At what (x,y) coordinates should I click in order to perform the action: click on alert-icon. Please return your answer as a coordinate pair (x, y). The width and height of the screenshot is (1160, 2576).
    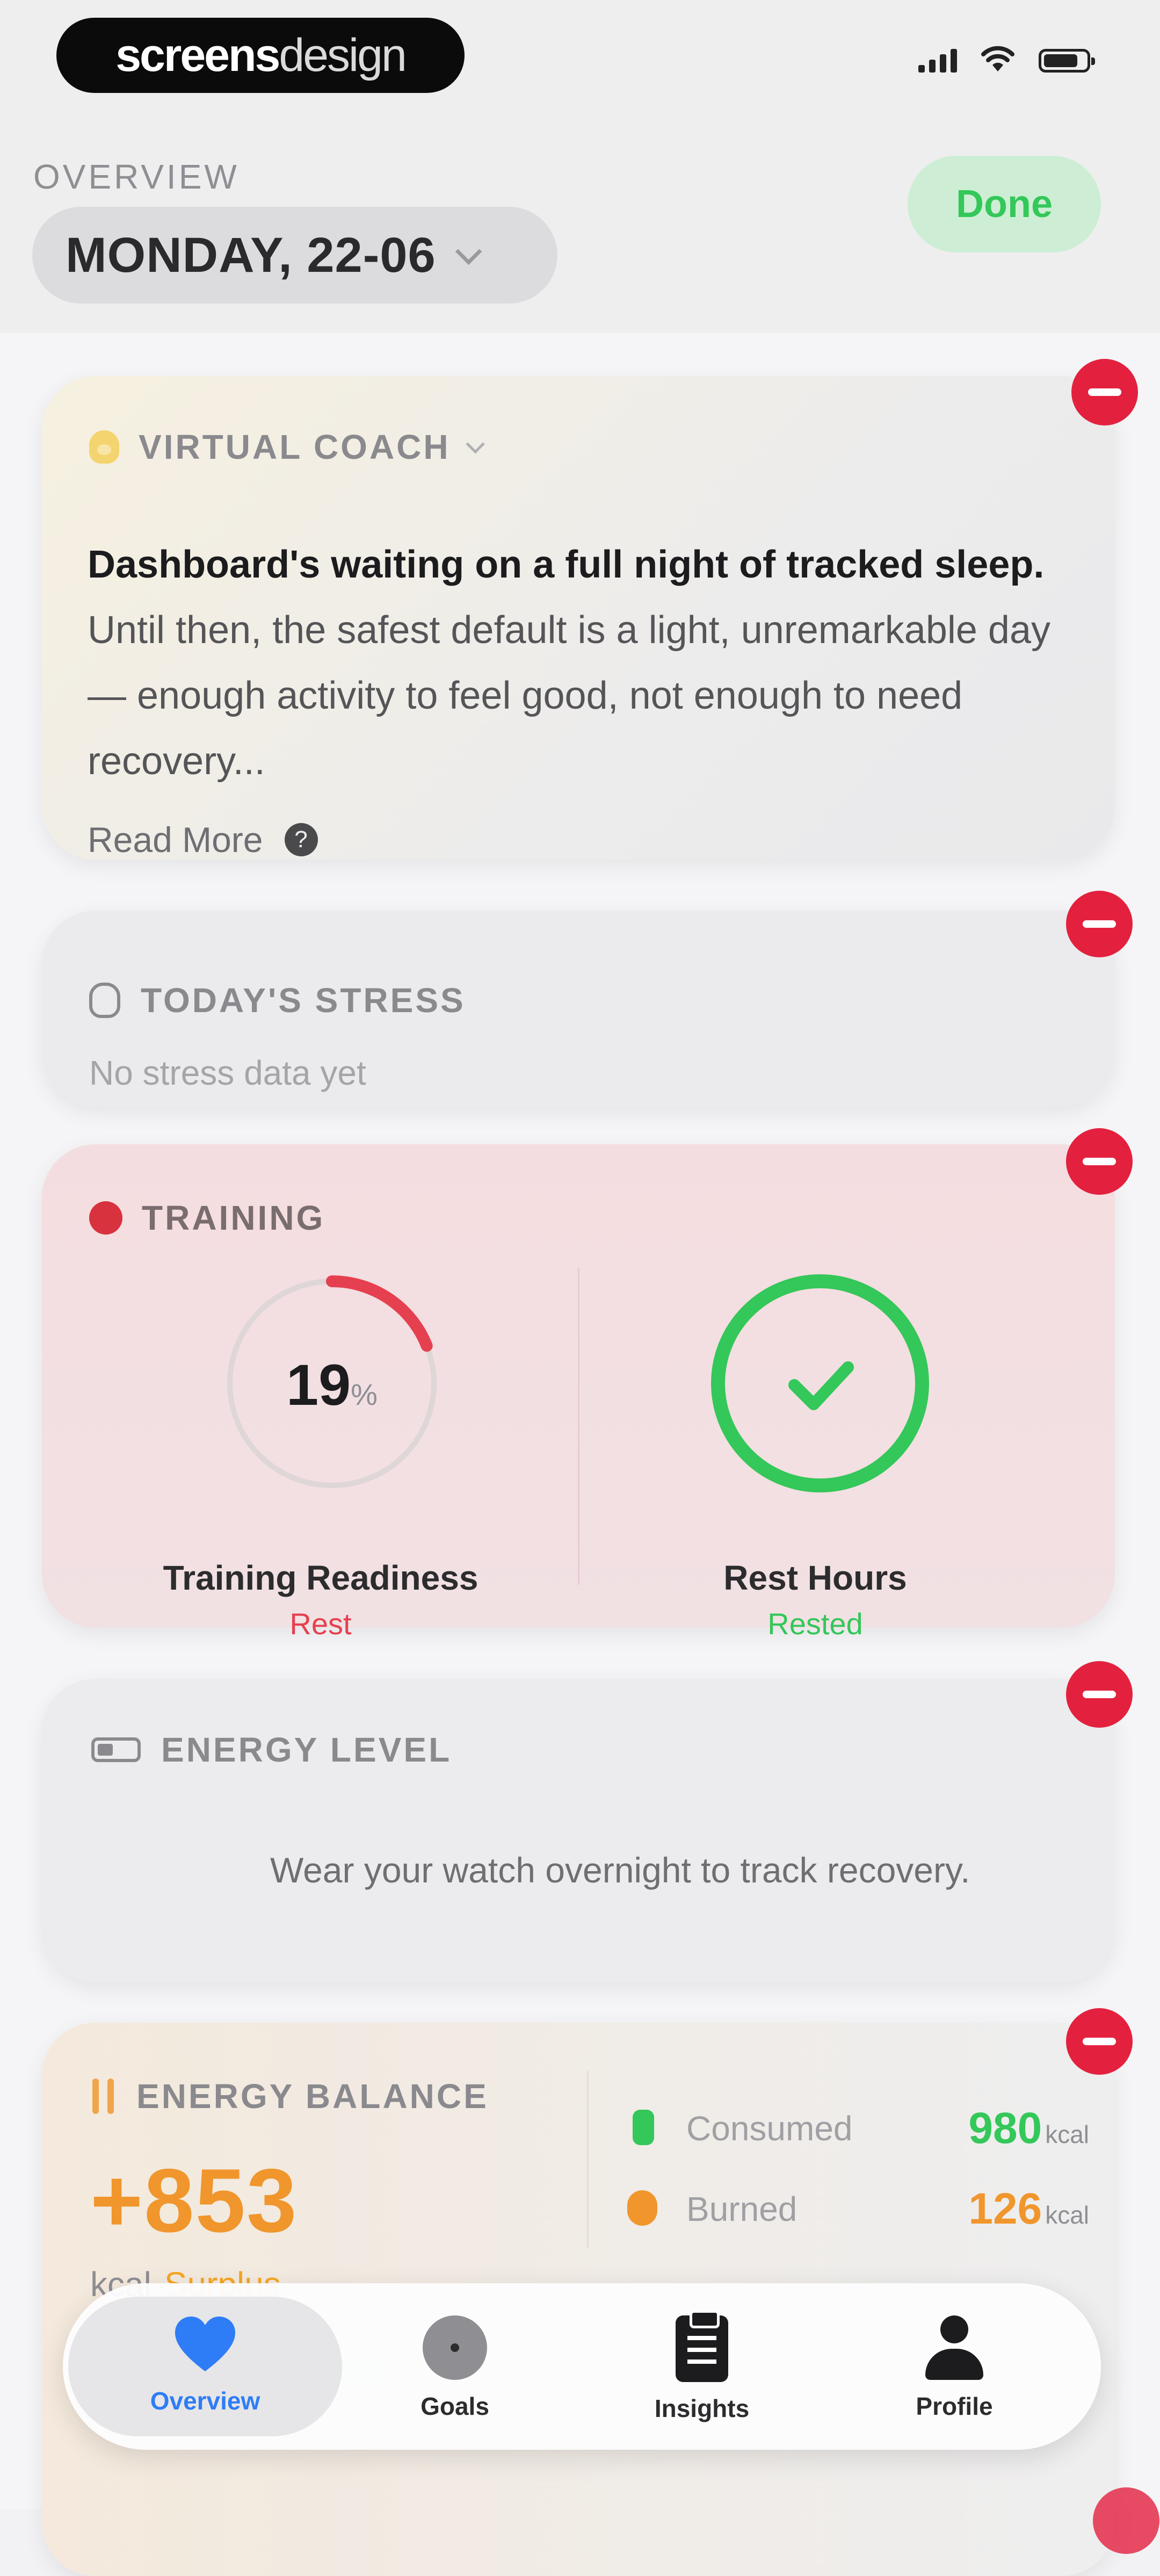
    Looking at the image, I should click on (105, 1218).